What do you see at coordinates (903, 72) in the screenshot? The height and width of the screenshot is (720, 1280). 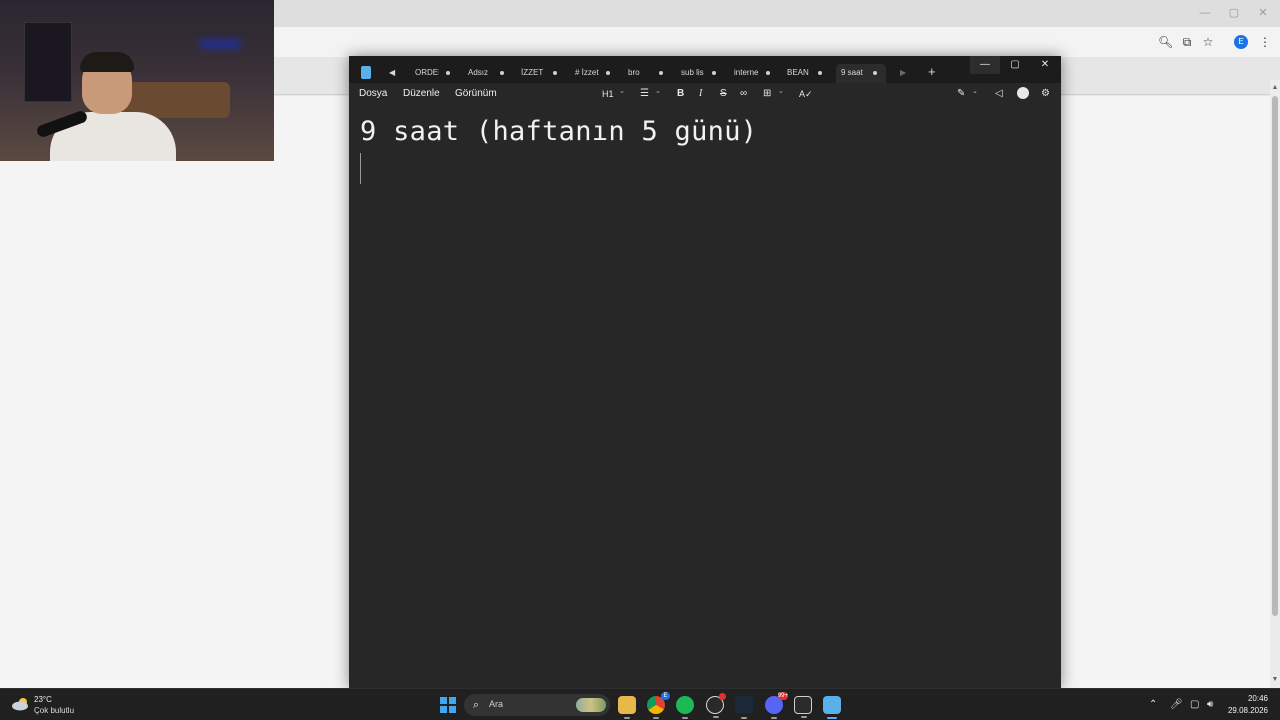 I see `tab-scroll-right-icon: ▶` at bounding box center [903, 72].